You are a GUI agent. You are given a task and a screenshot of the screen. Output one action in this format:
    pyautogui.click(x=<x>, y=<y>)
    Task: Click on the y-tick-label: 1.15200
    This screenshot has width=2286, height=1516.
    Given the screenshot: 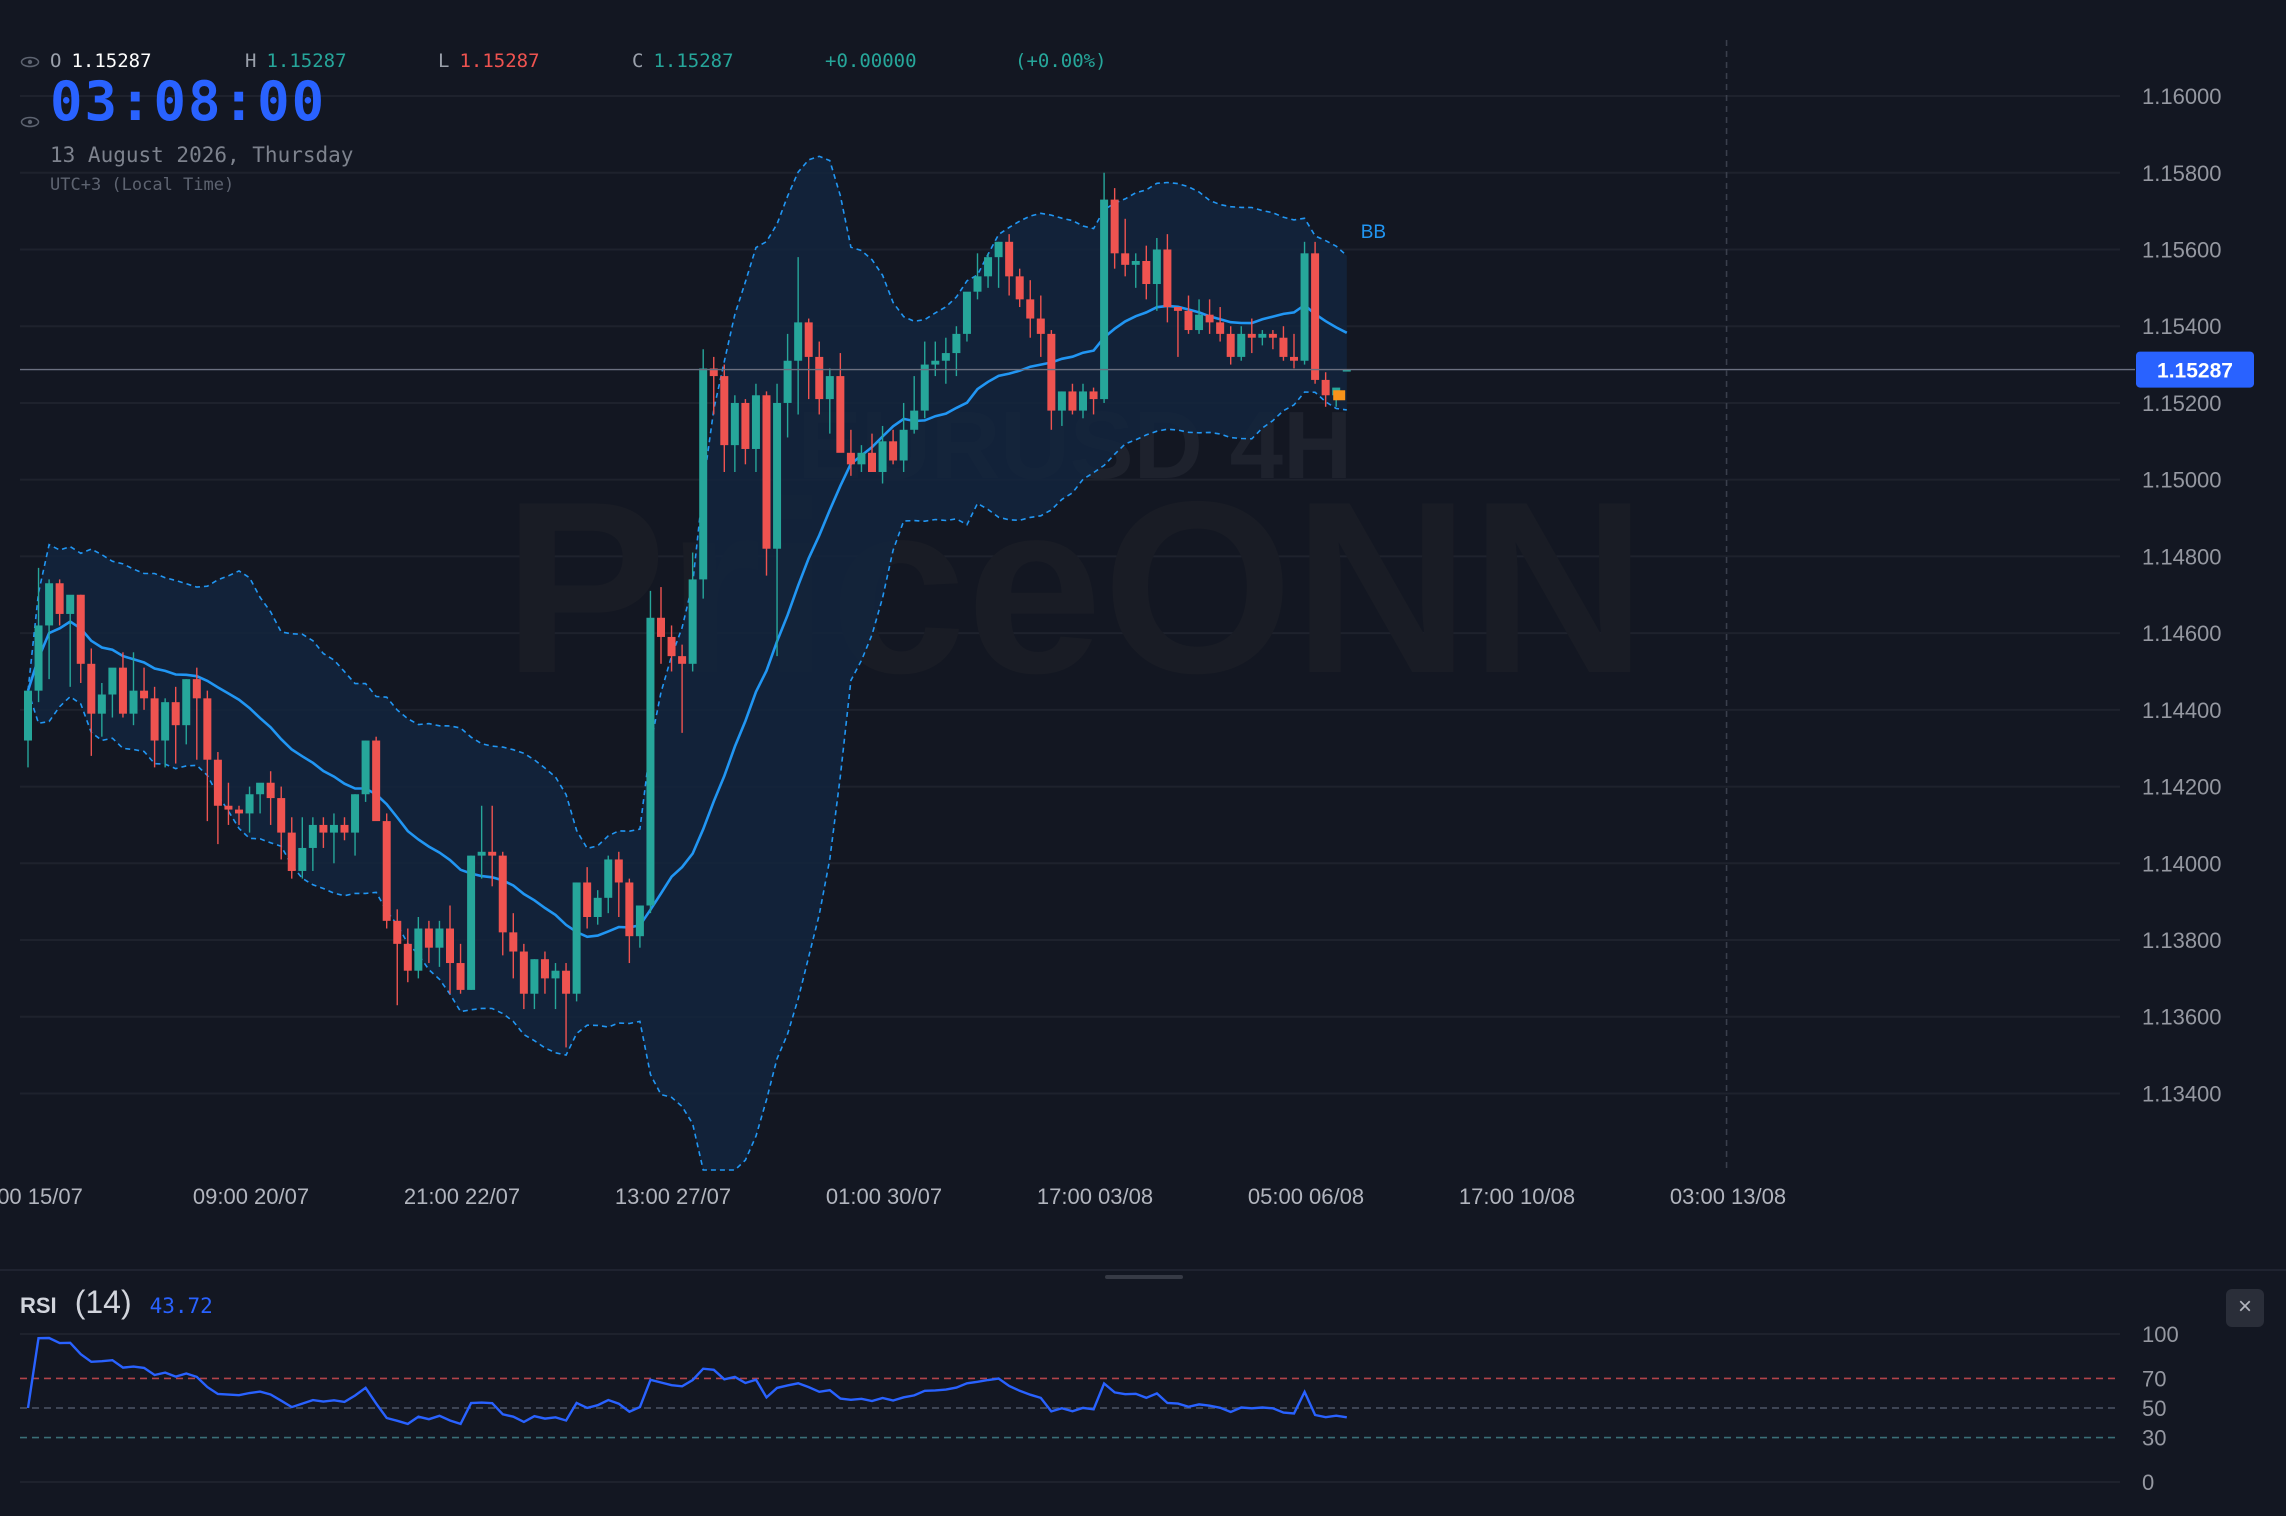 What is the action you would take?
    pyautogui.click(x=2182, y=403)
    